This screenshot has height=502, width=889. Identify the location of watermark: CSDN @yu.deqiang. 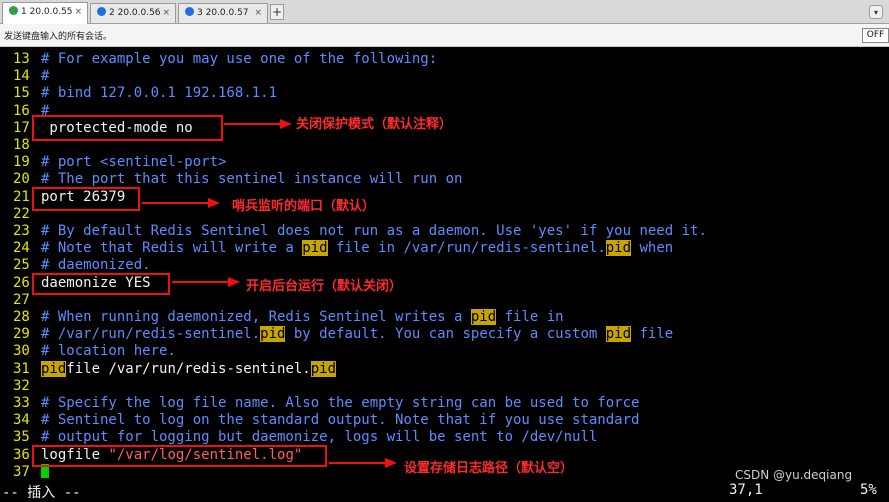
(794, 475).